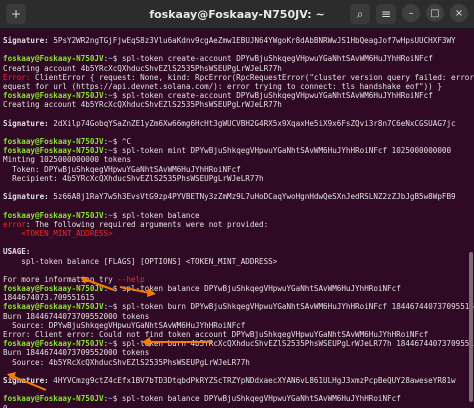 This screenshot has width=474, height=408. What do you see at coordinates (19, 77) in the screenshot?
I see `terminal-text: Error:` at bounding box center [19, 77].